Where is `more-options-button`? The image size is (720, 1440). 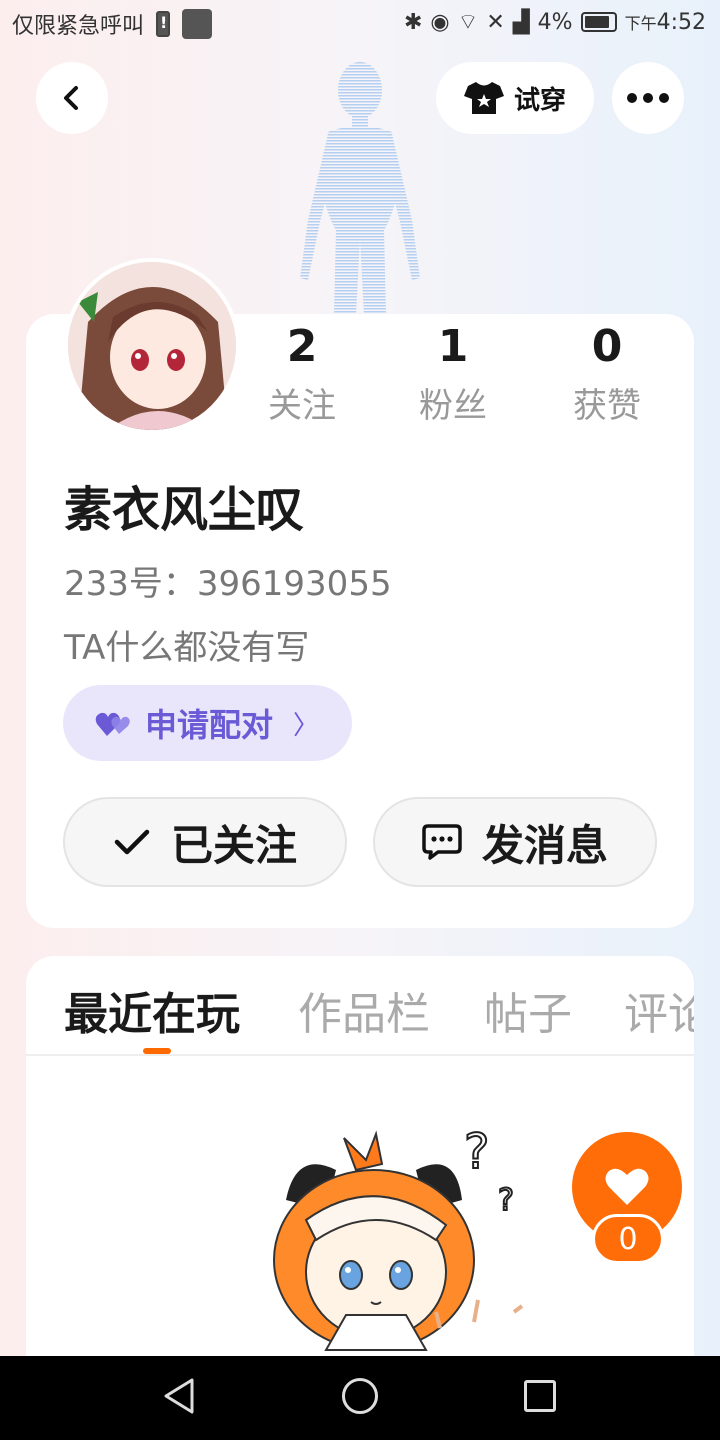
more-options-button is located at coordinates (648, 98).